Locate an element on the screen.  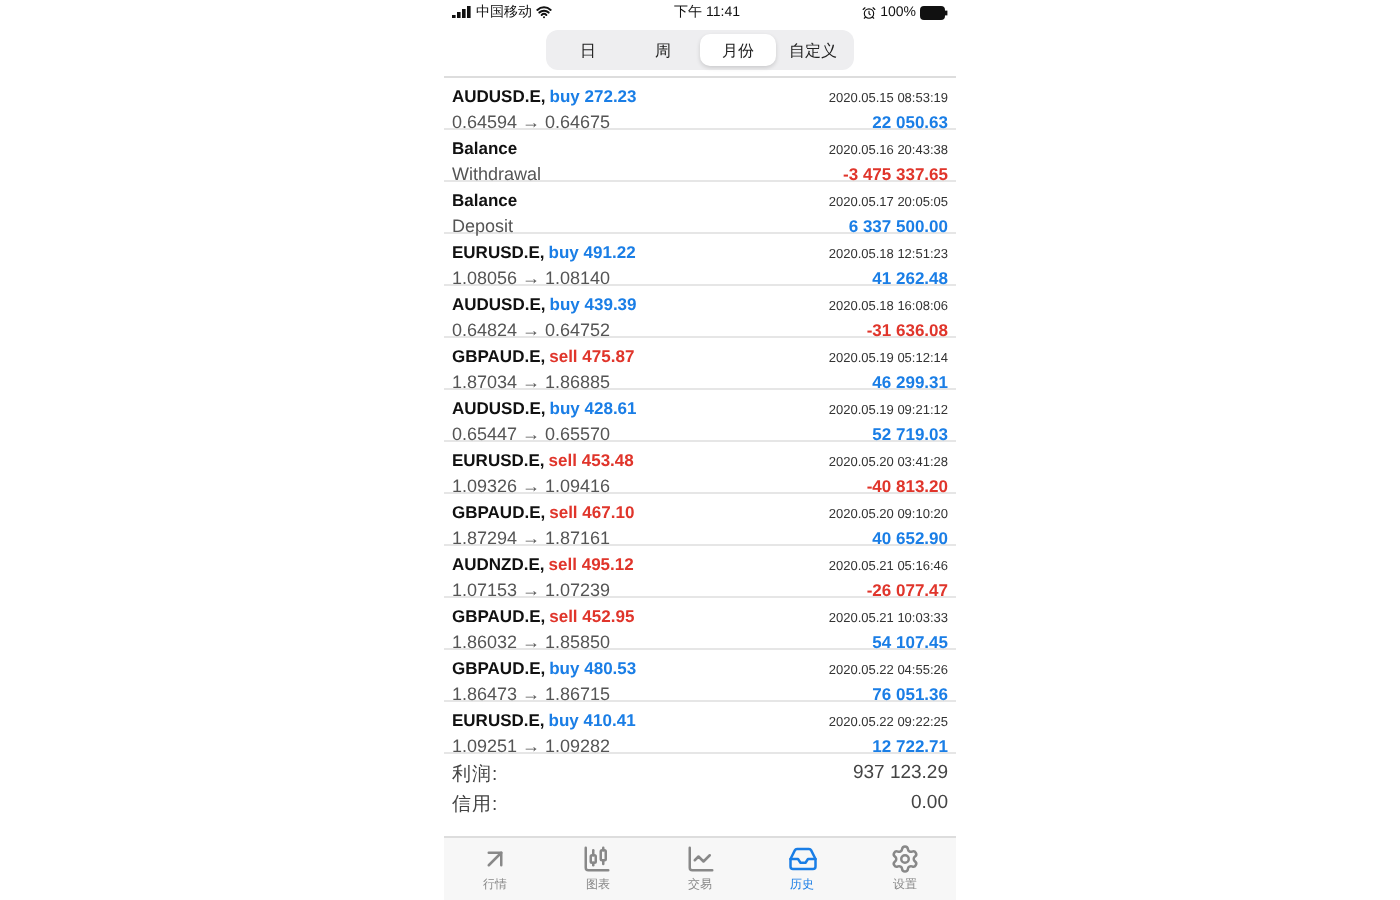
price-change: 1.07153 → 1.07239 is located at coordinates (531, 589).